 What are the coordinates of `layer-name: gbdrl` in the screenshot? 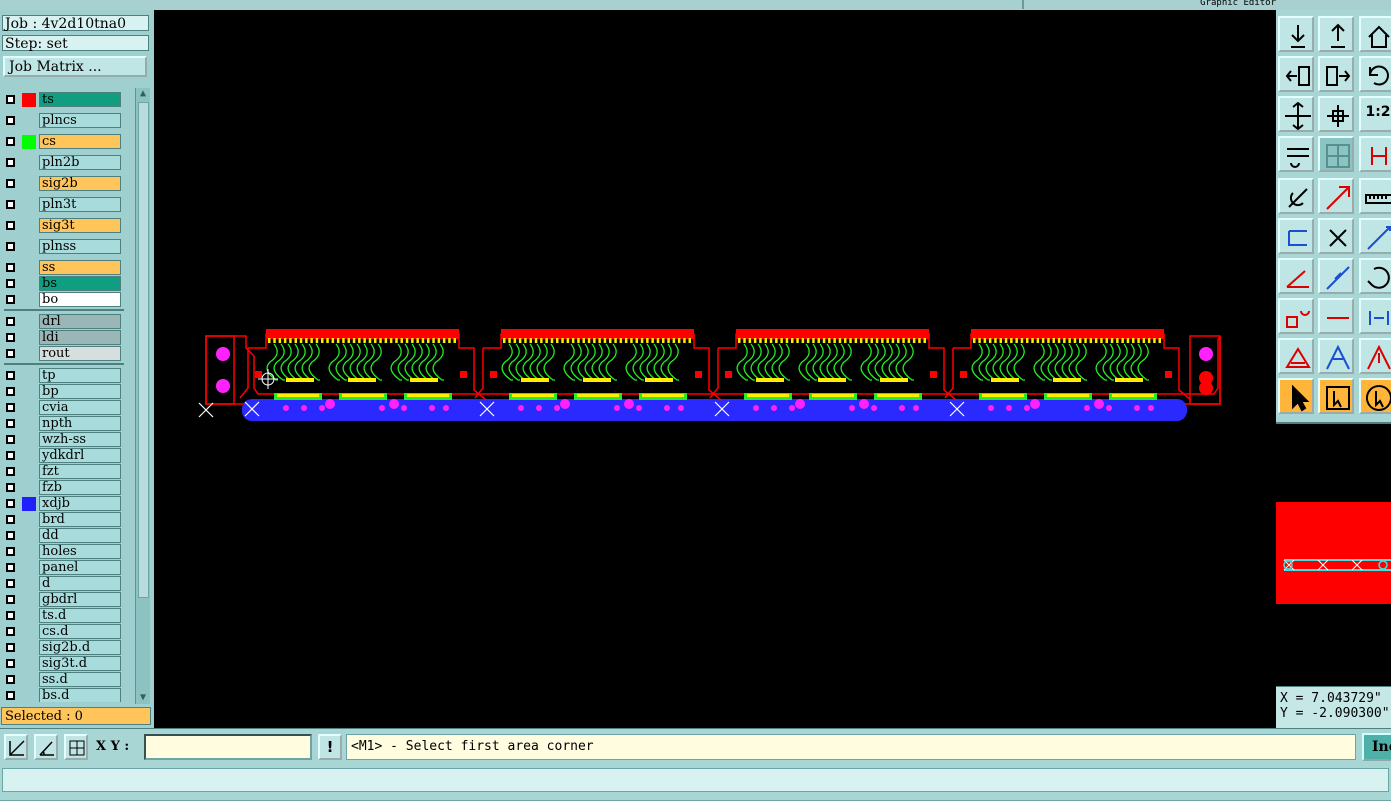 It's located at (80, 599).